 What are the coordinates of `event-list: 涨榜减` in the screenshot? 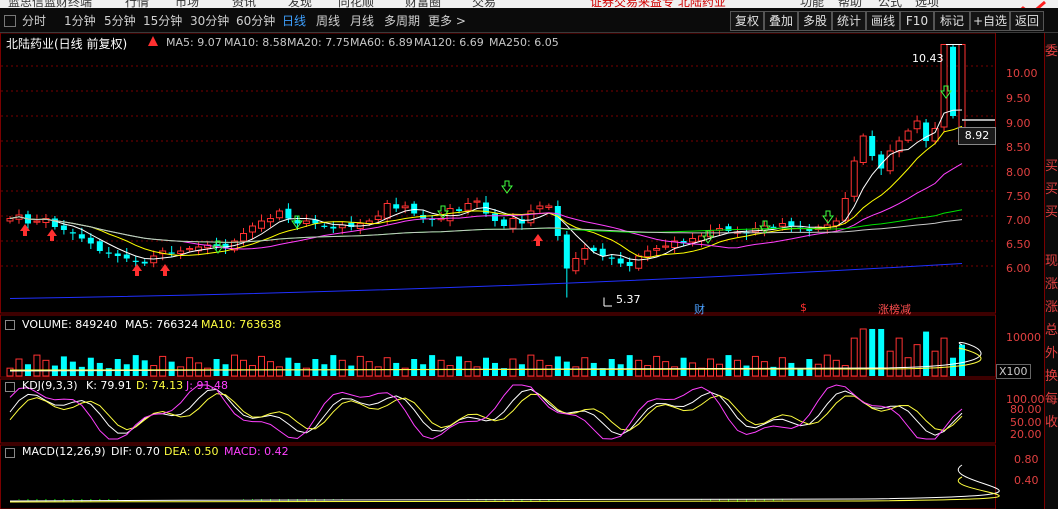 It's located at (894, 309).